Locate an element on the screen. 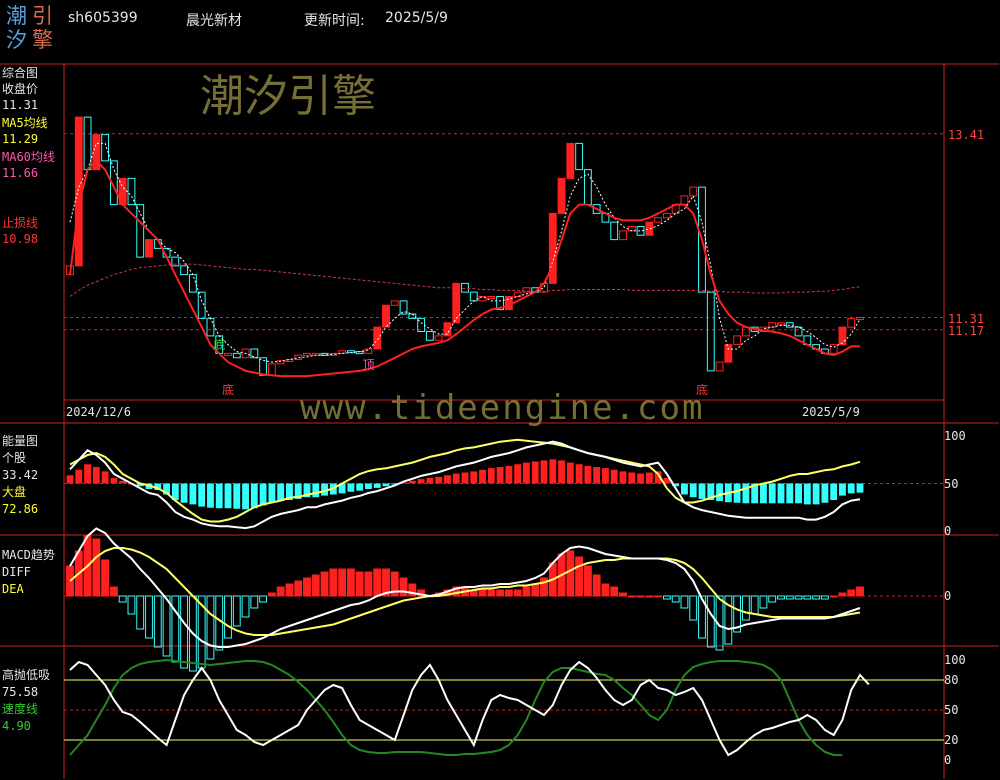 The width and height of the screenshot is (1000, 780). stock-name: 晨光新材 is located at coordinates (214, 21).